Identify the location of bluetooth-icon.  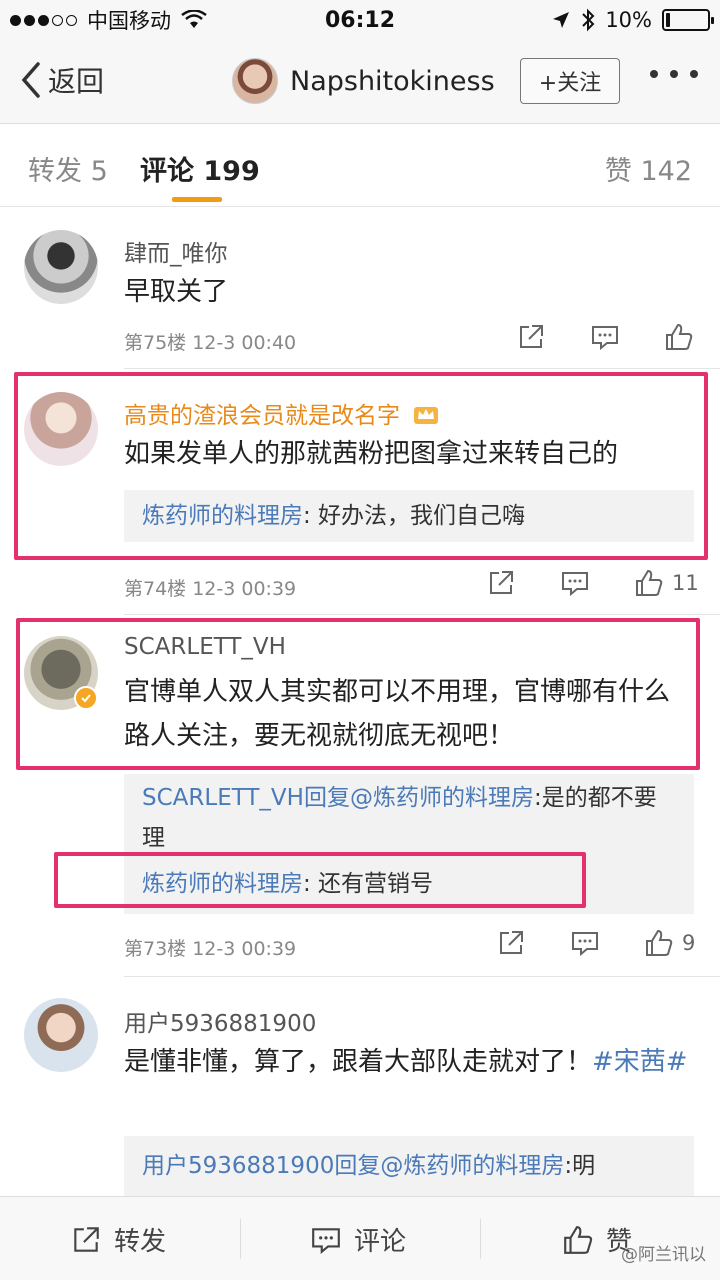
(588, 20).